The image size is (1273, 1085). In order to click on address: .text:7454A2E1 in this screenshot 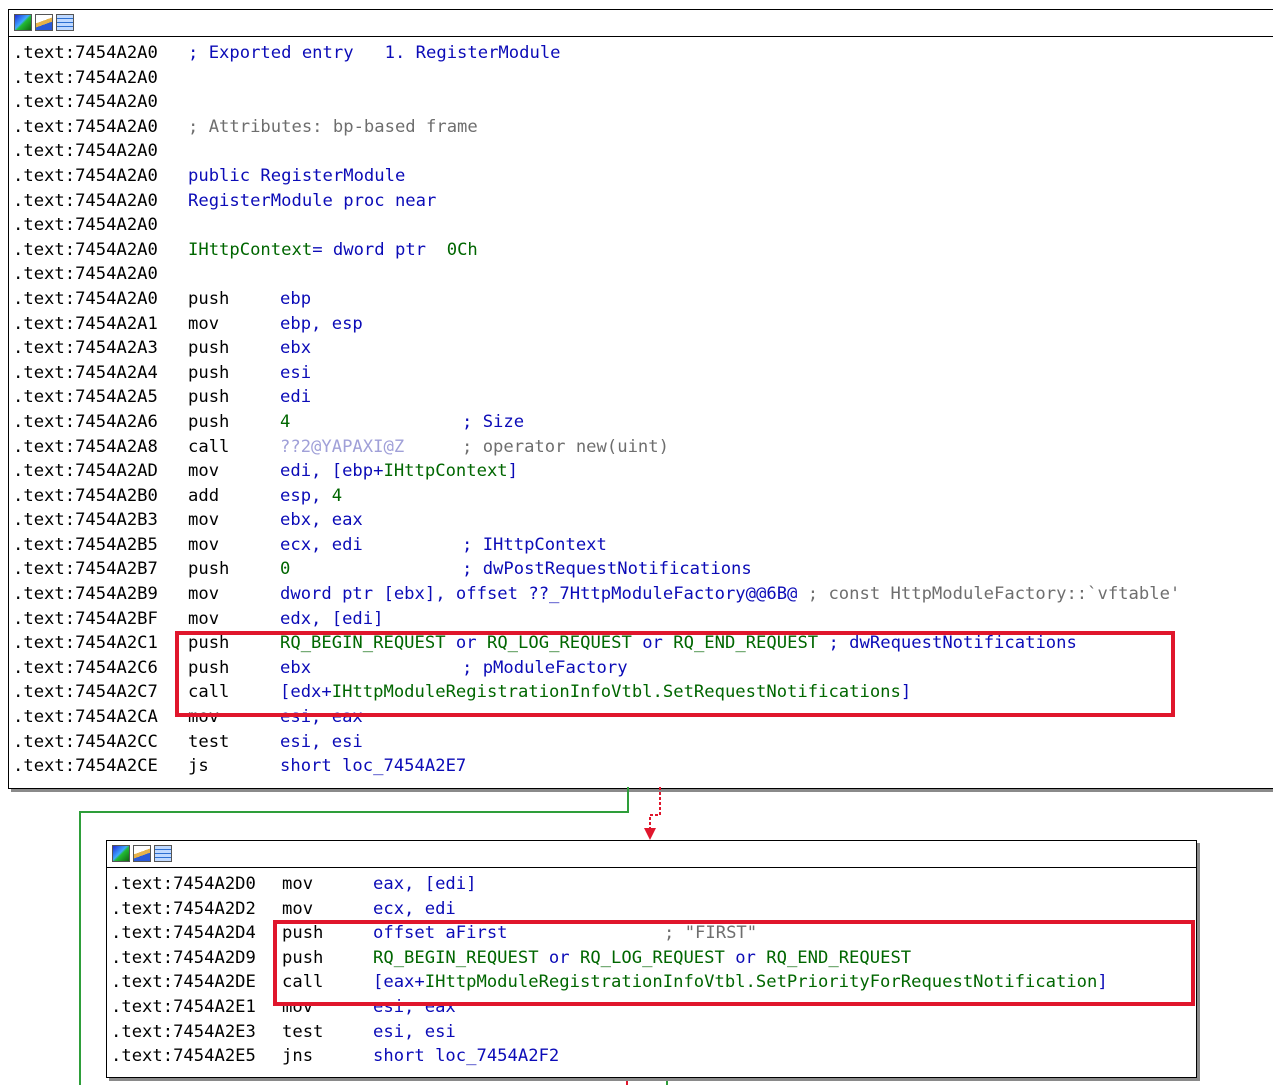, I will do `click(183, 1006)`.